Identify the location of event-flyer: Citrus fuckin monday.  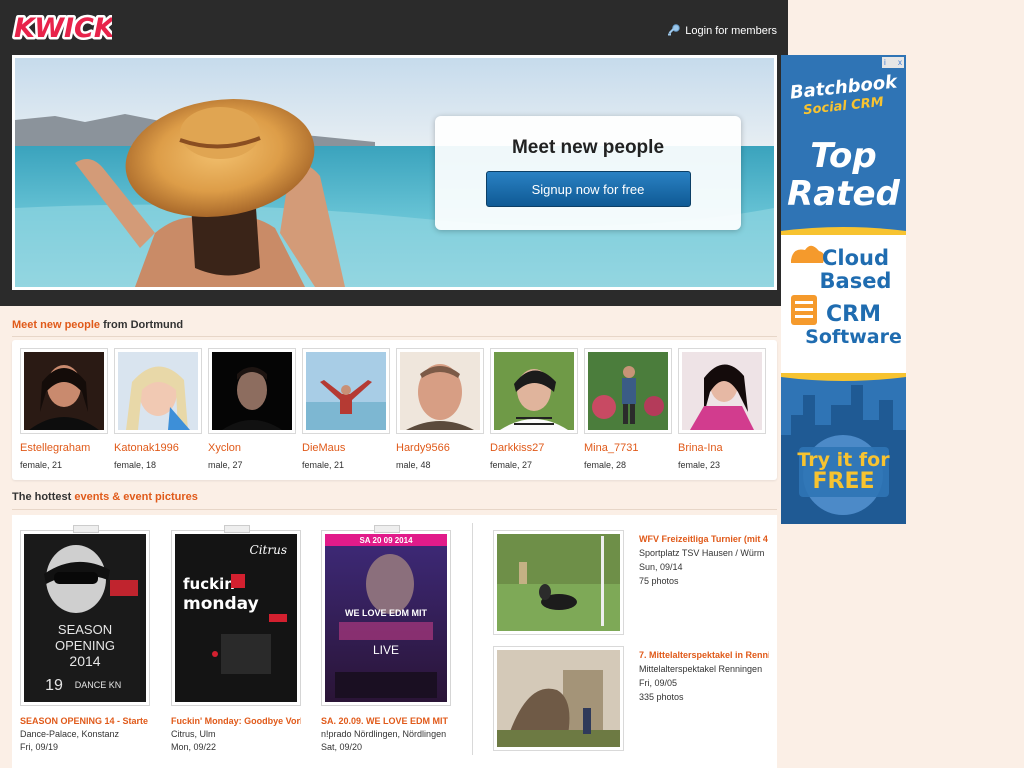
(236, 615).